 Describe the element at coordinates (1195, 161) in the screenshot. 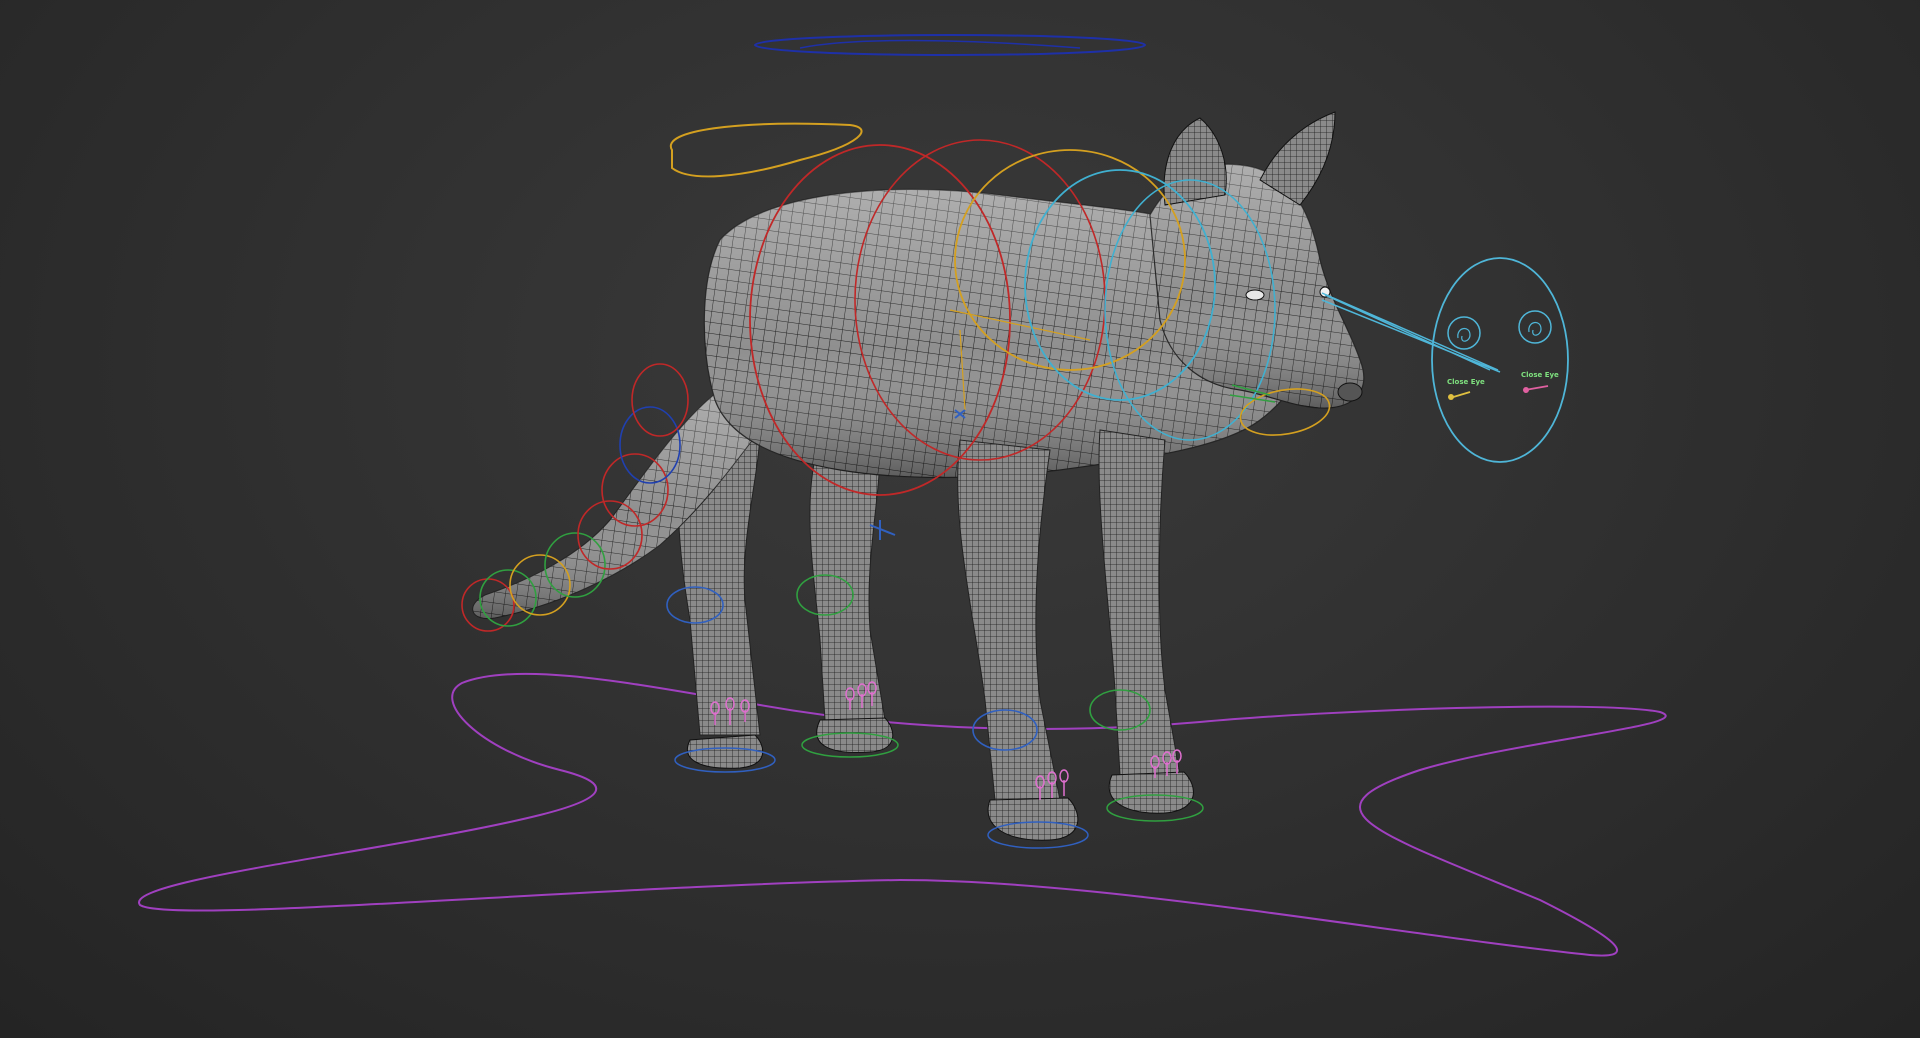

I see `left-ear-mesh` at that location.